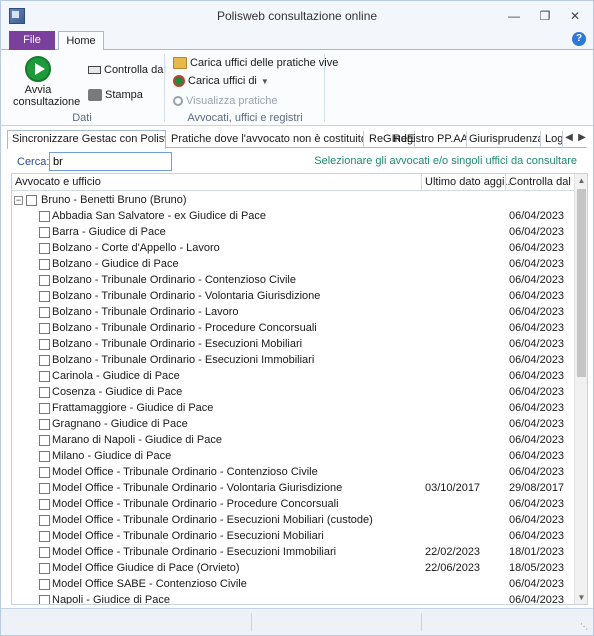 This screenshot has height=636, width=594. I want to click on tab-sincronizzare: Sincronizzare Gestac con Polisweb, so click(86, 139).